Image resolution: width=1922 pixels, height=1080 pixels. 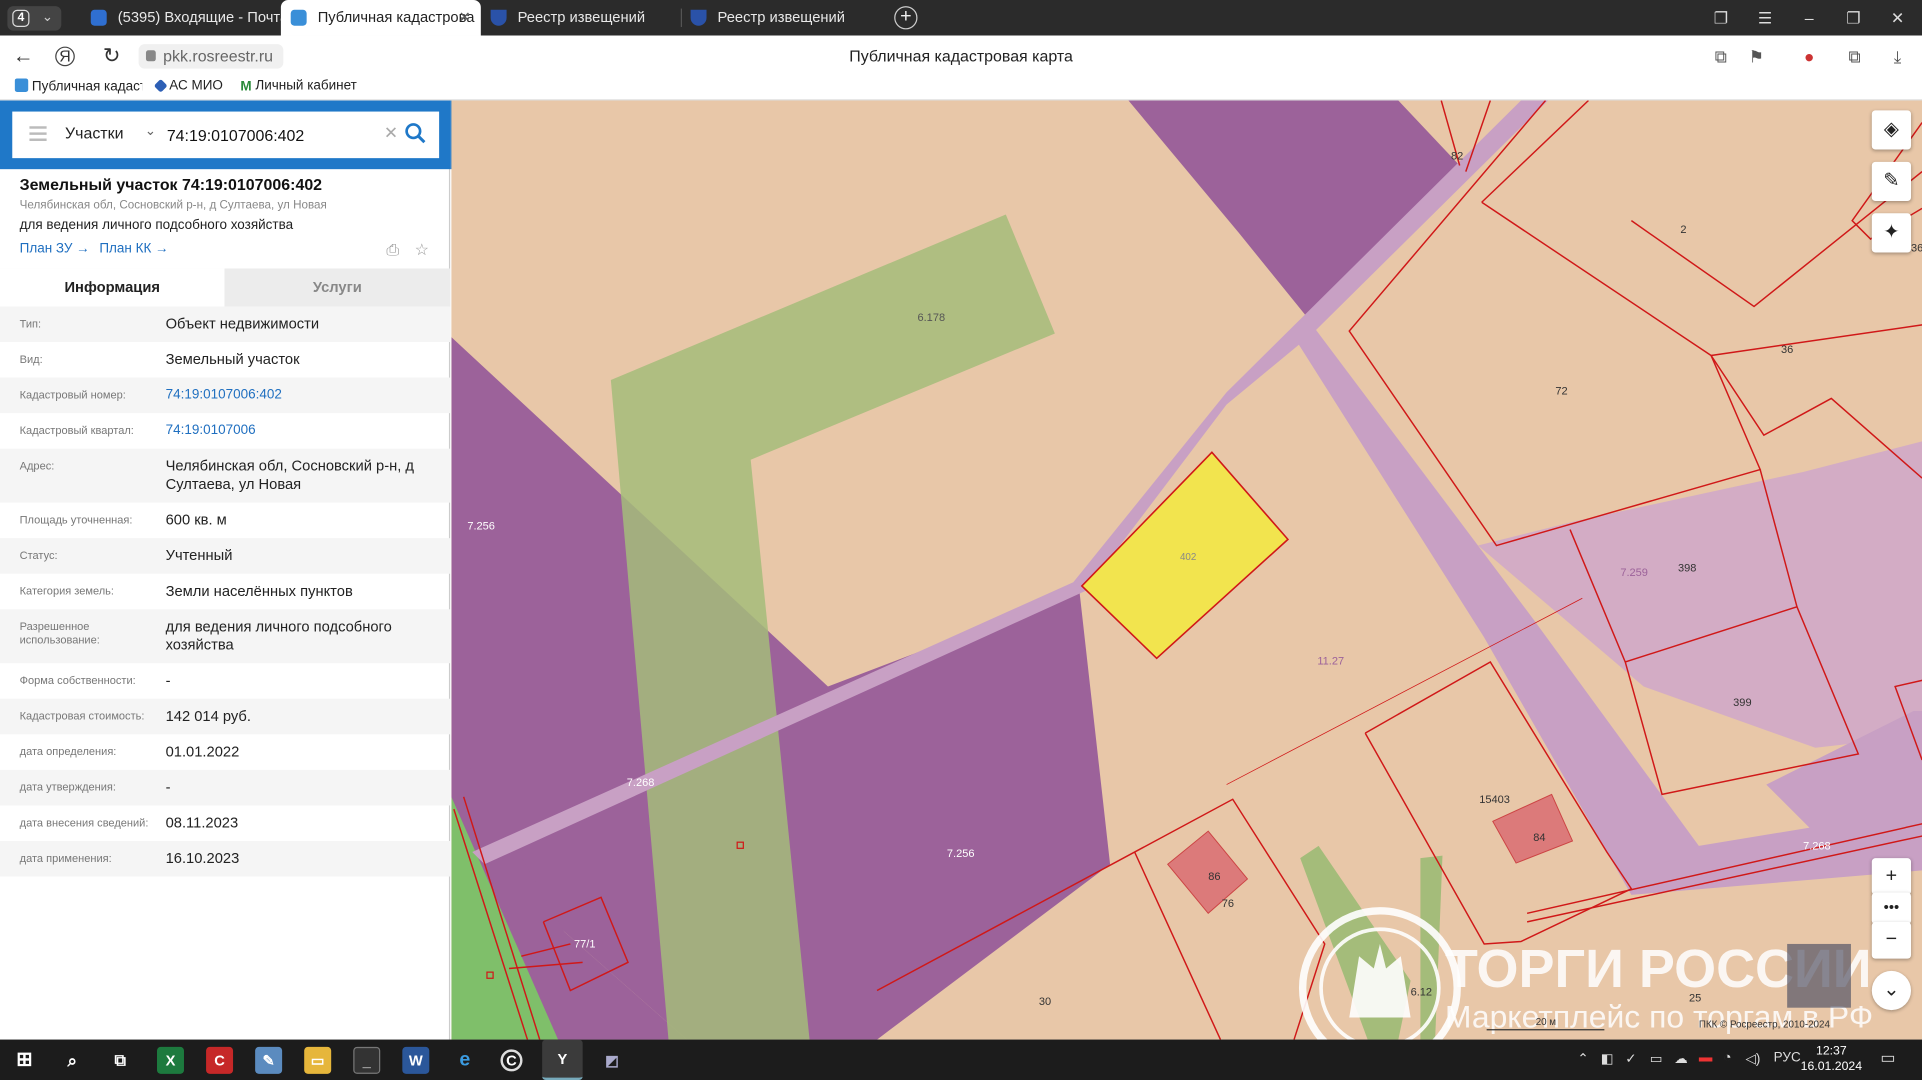 What do you see at coordinates (416, 133) in the screenshot?
I see `search-icon` at bounding box center [416, 133].